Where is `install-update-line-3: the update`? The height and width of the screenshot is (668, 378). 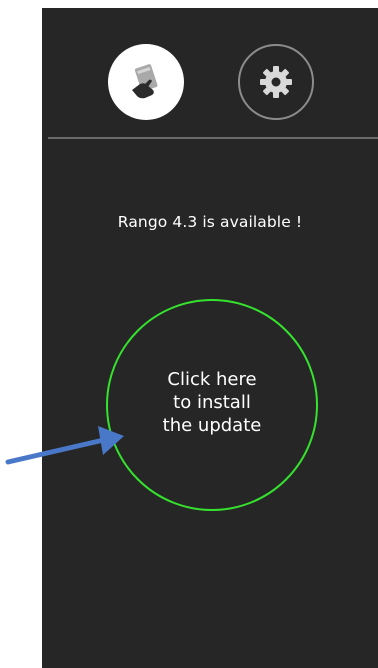 install-update-line-3: the update is located at coordinates (212, 425).